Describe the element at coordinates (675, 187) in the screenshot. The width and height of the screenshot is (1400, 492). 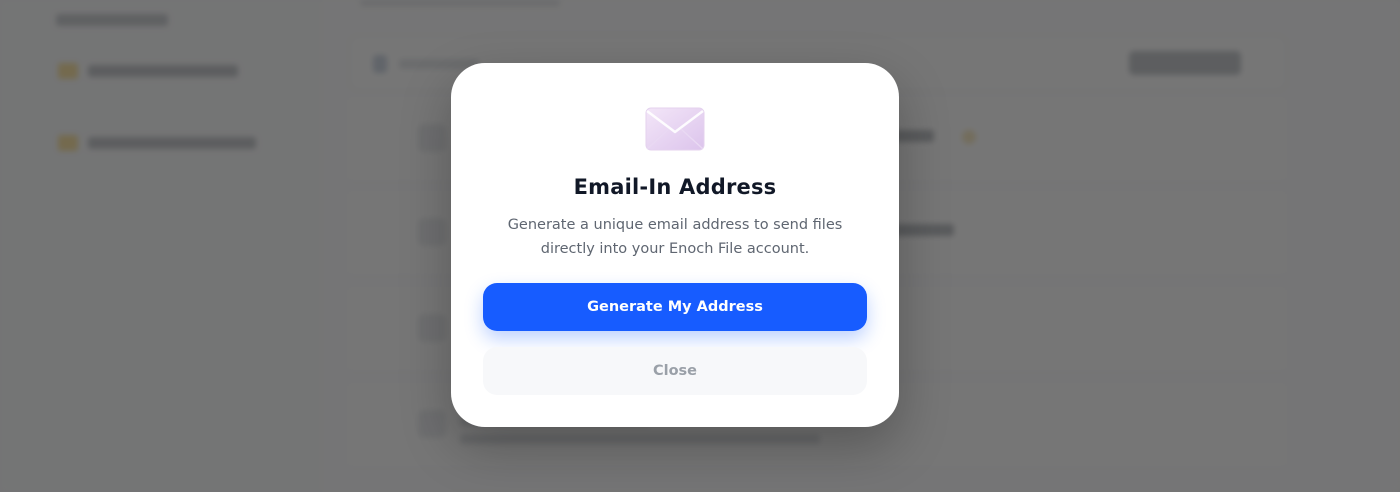
I see `modal-title: Email-In Address` at that location.